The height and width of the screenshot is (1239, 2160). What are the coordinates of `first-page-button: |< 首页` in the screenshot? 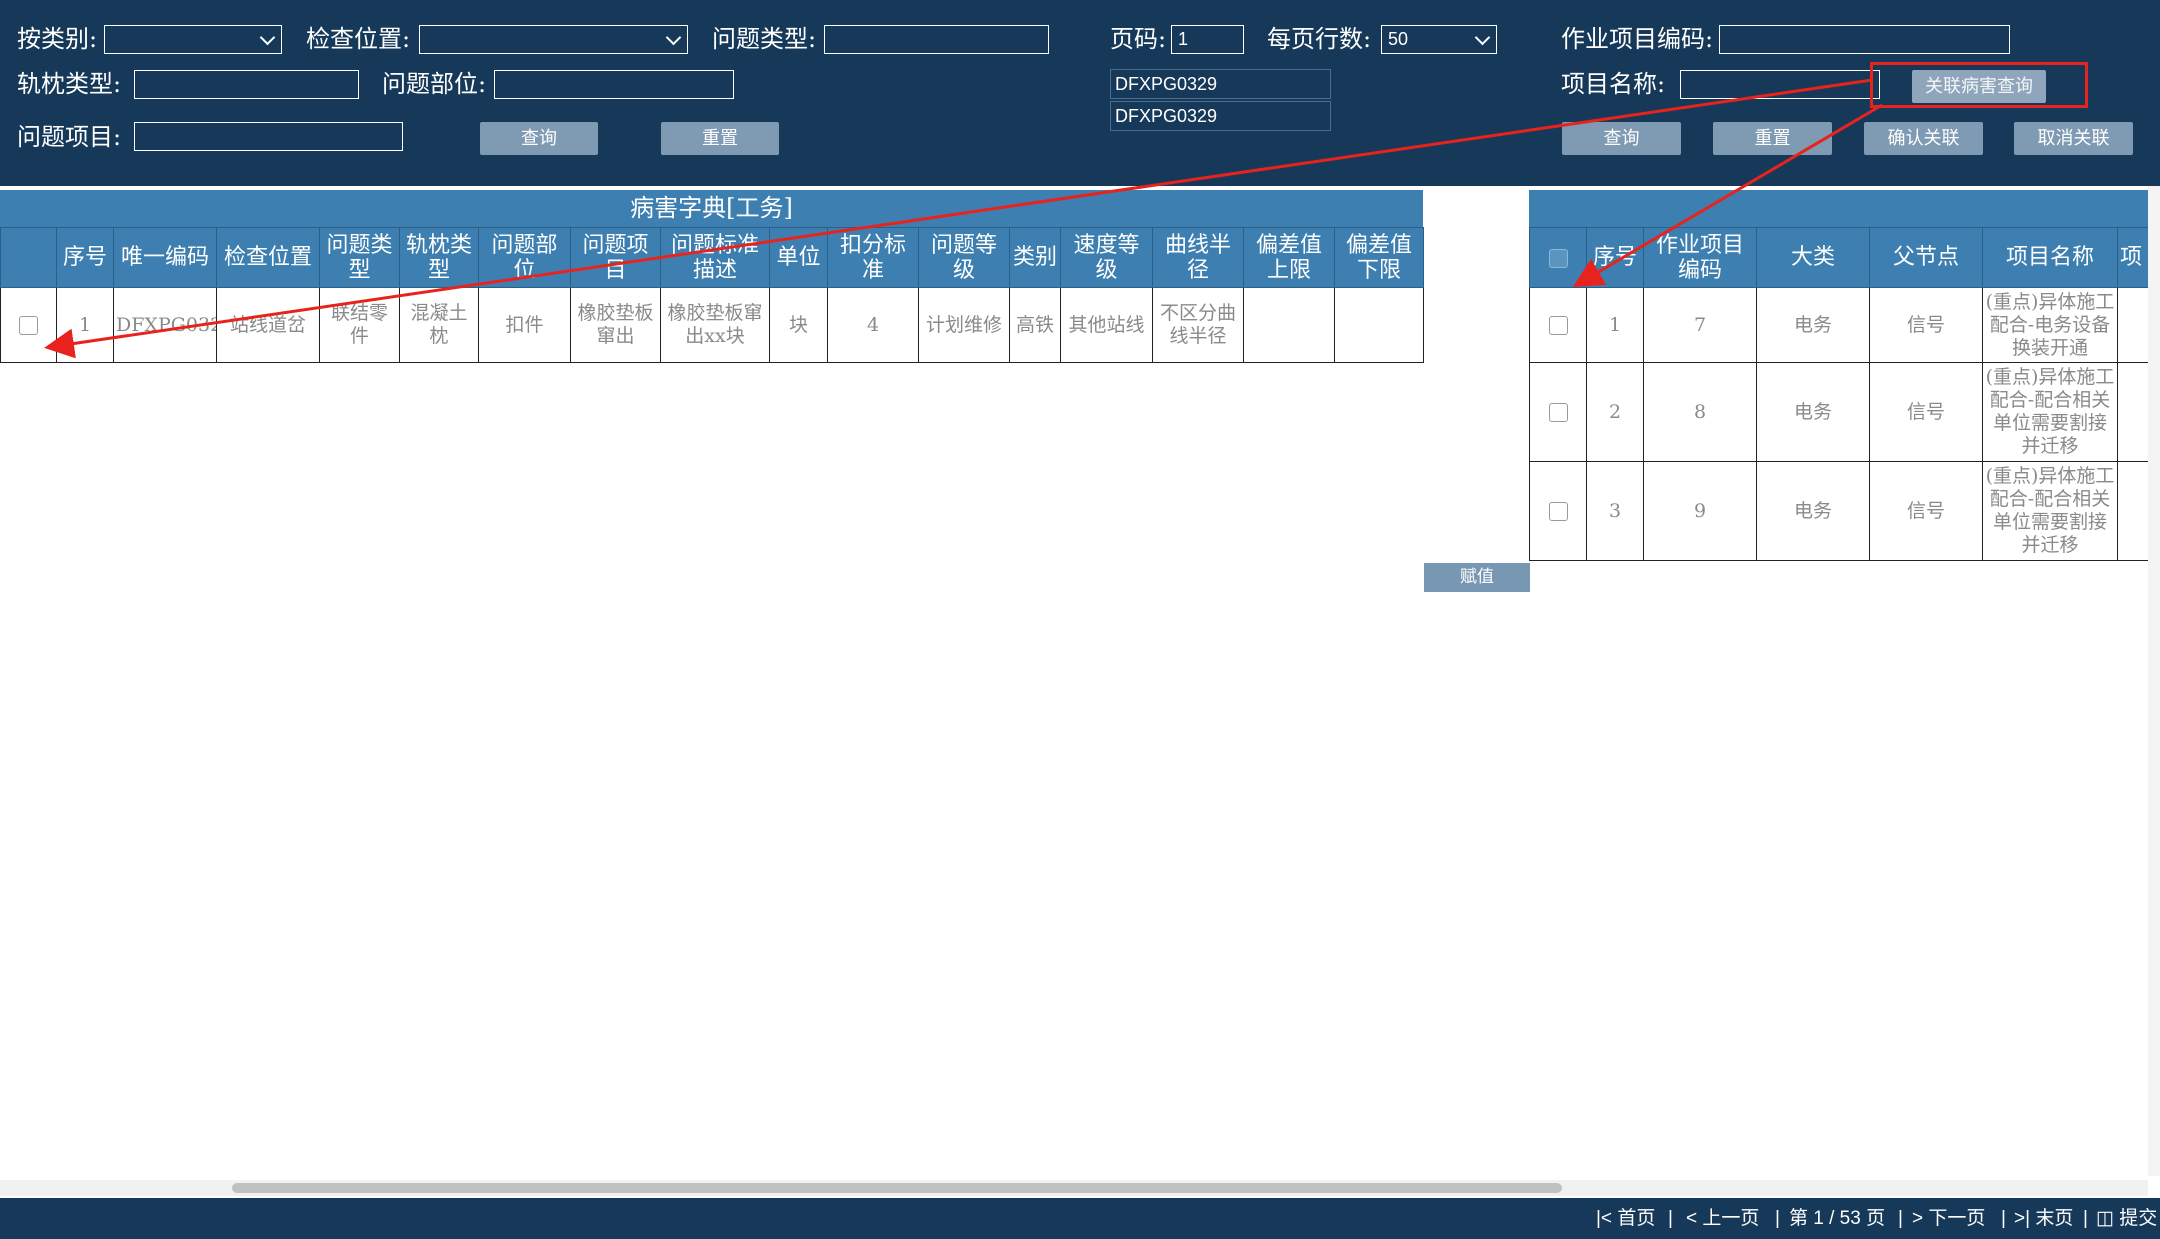 It's located at (1625, 1219).